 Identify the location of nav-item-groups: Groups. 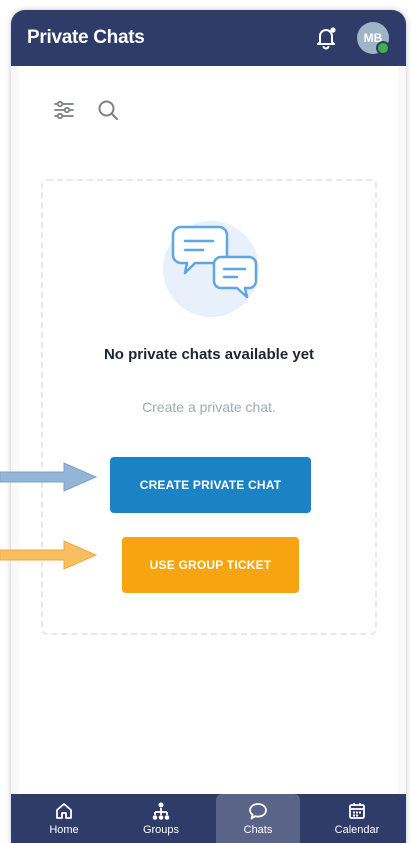
(161, 818).